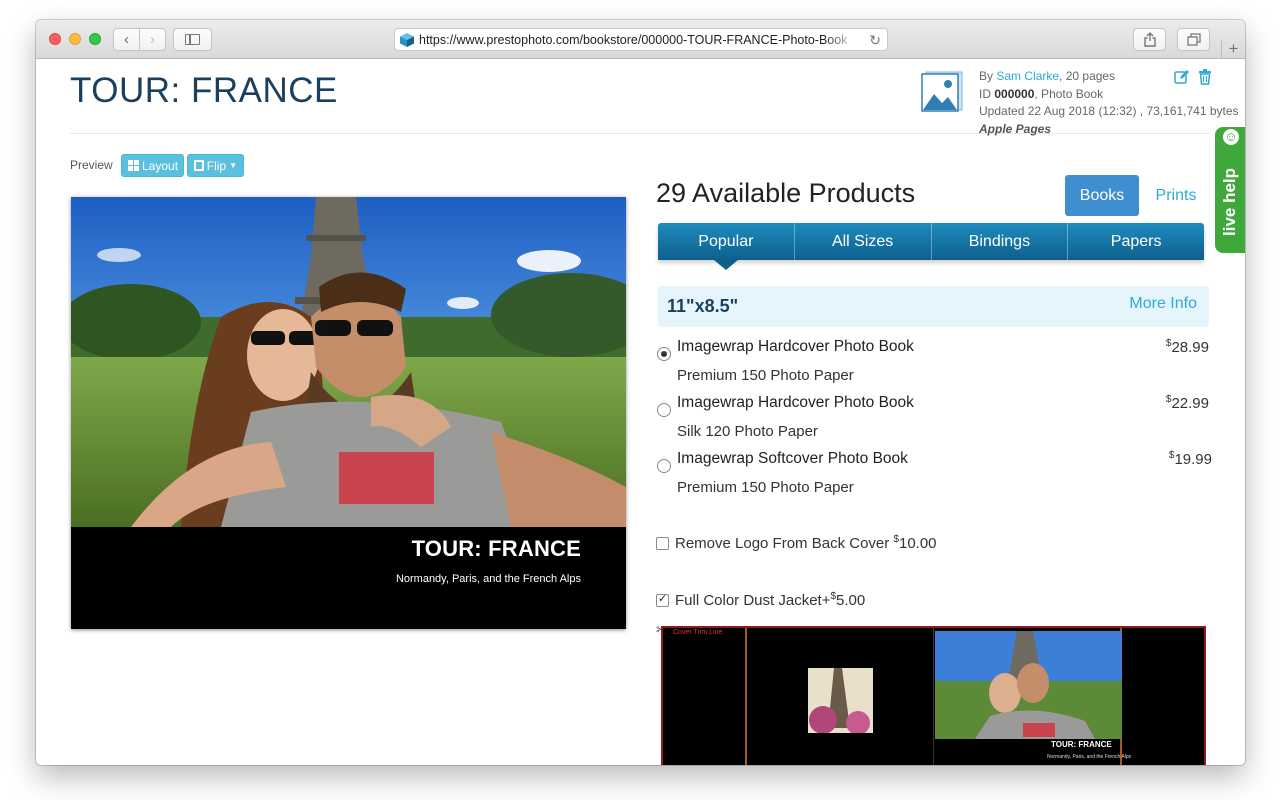  I want to click on jacket-subtitle: Normandy, Paris, and the French Alps, so click(1089, 757).